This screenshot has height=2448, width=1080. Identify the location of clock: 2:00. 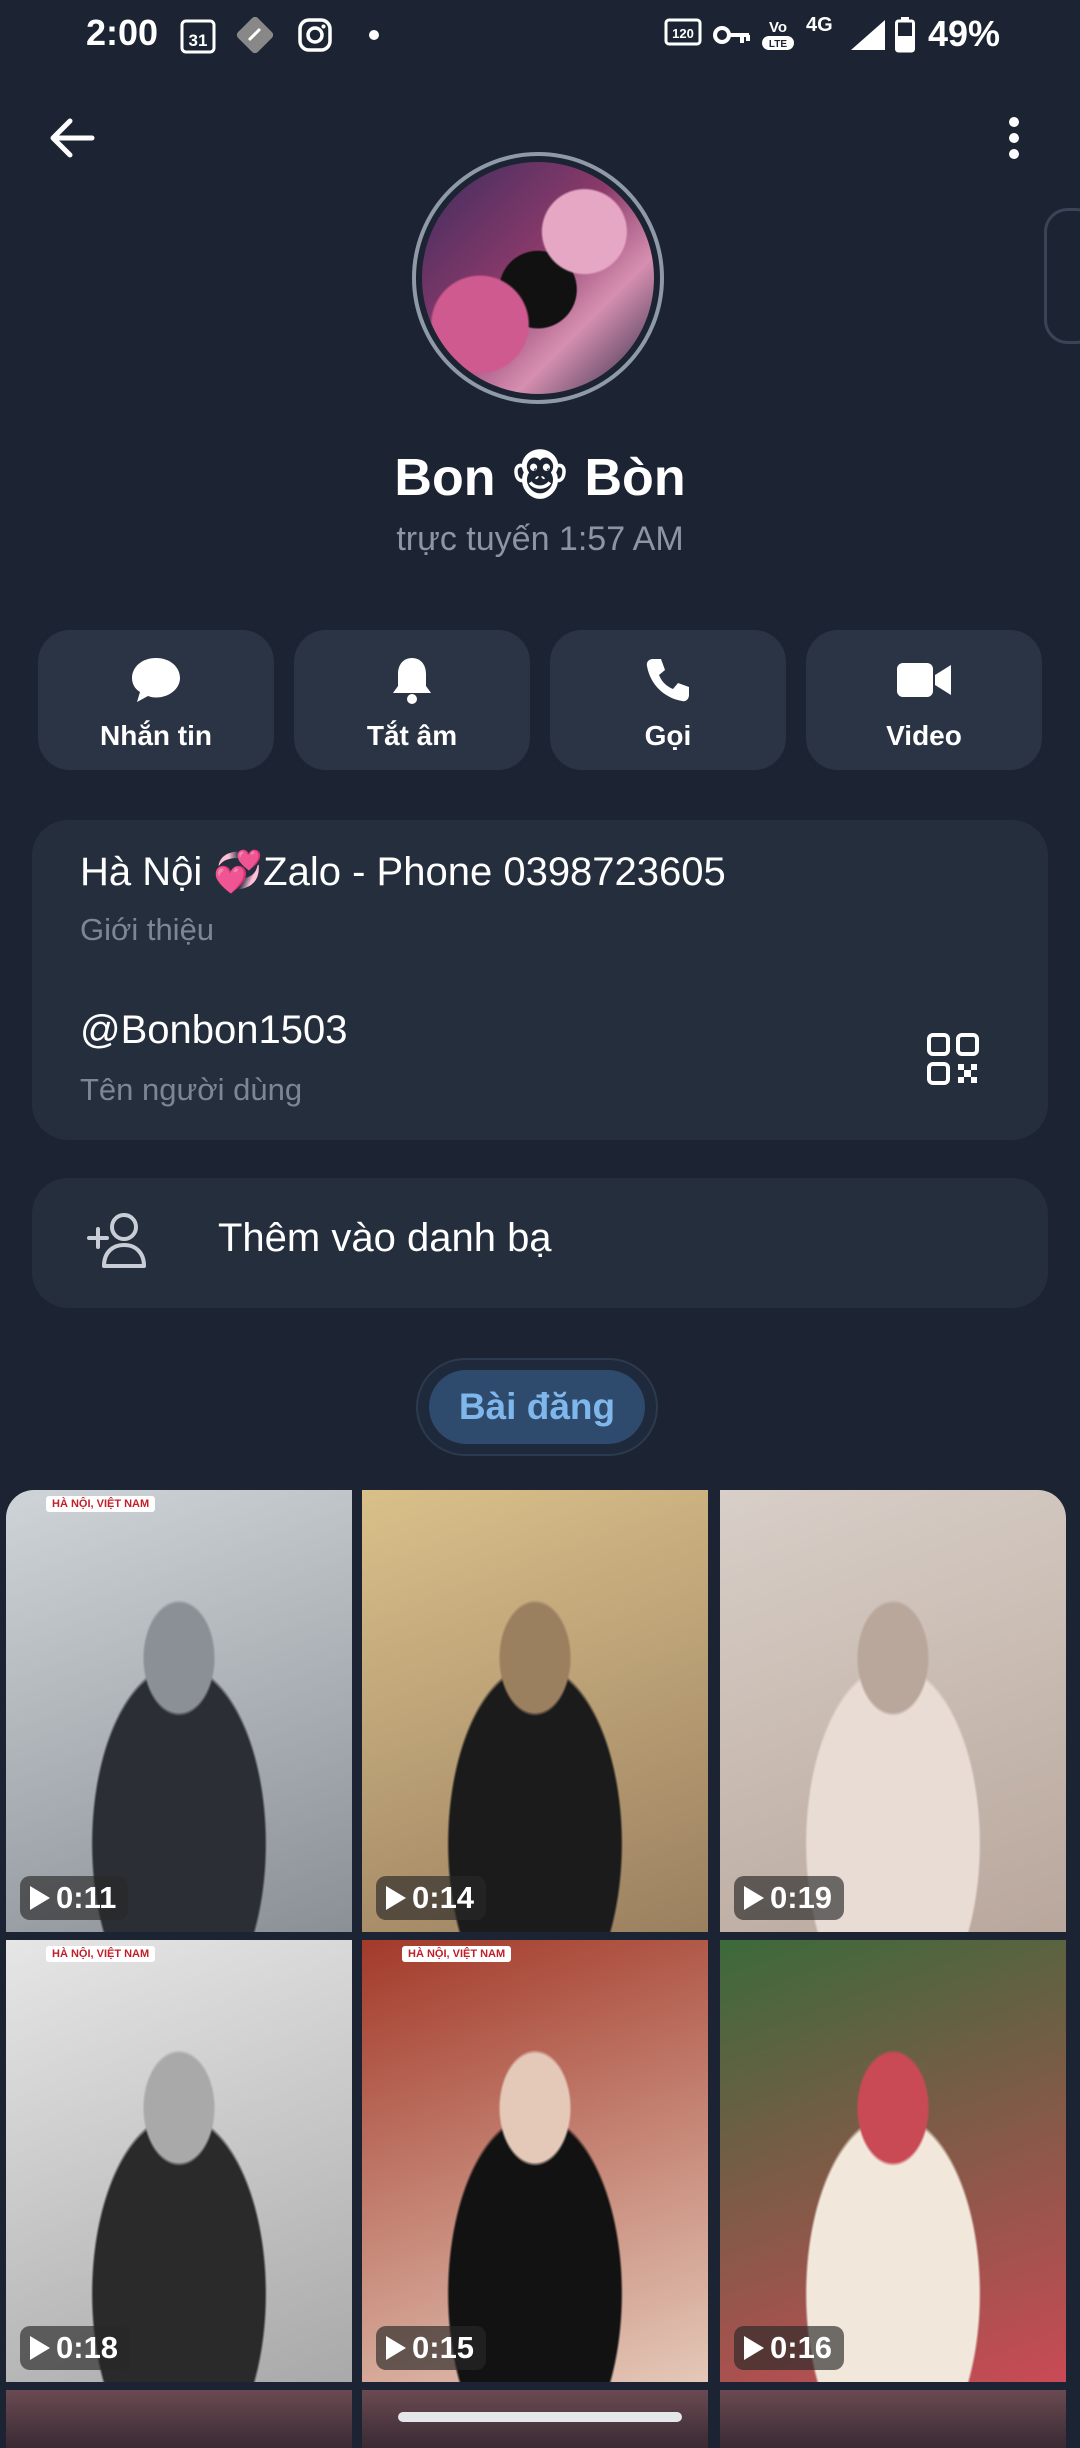
(122, 32).